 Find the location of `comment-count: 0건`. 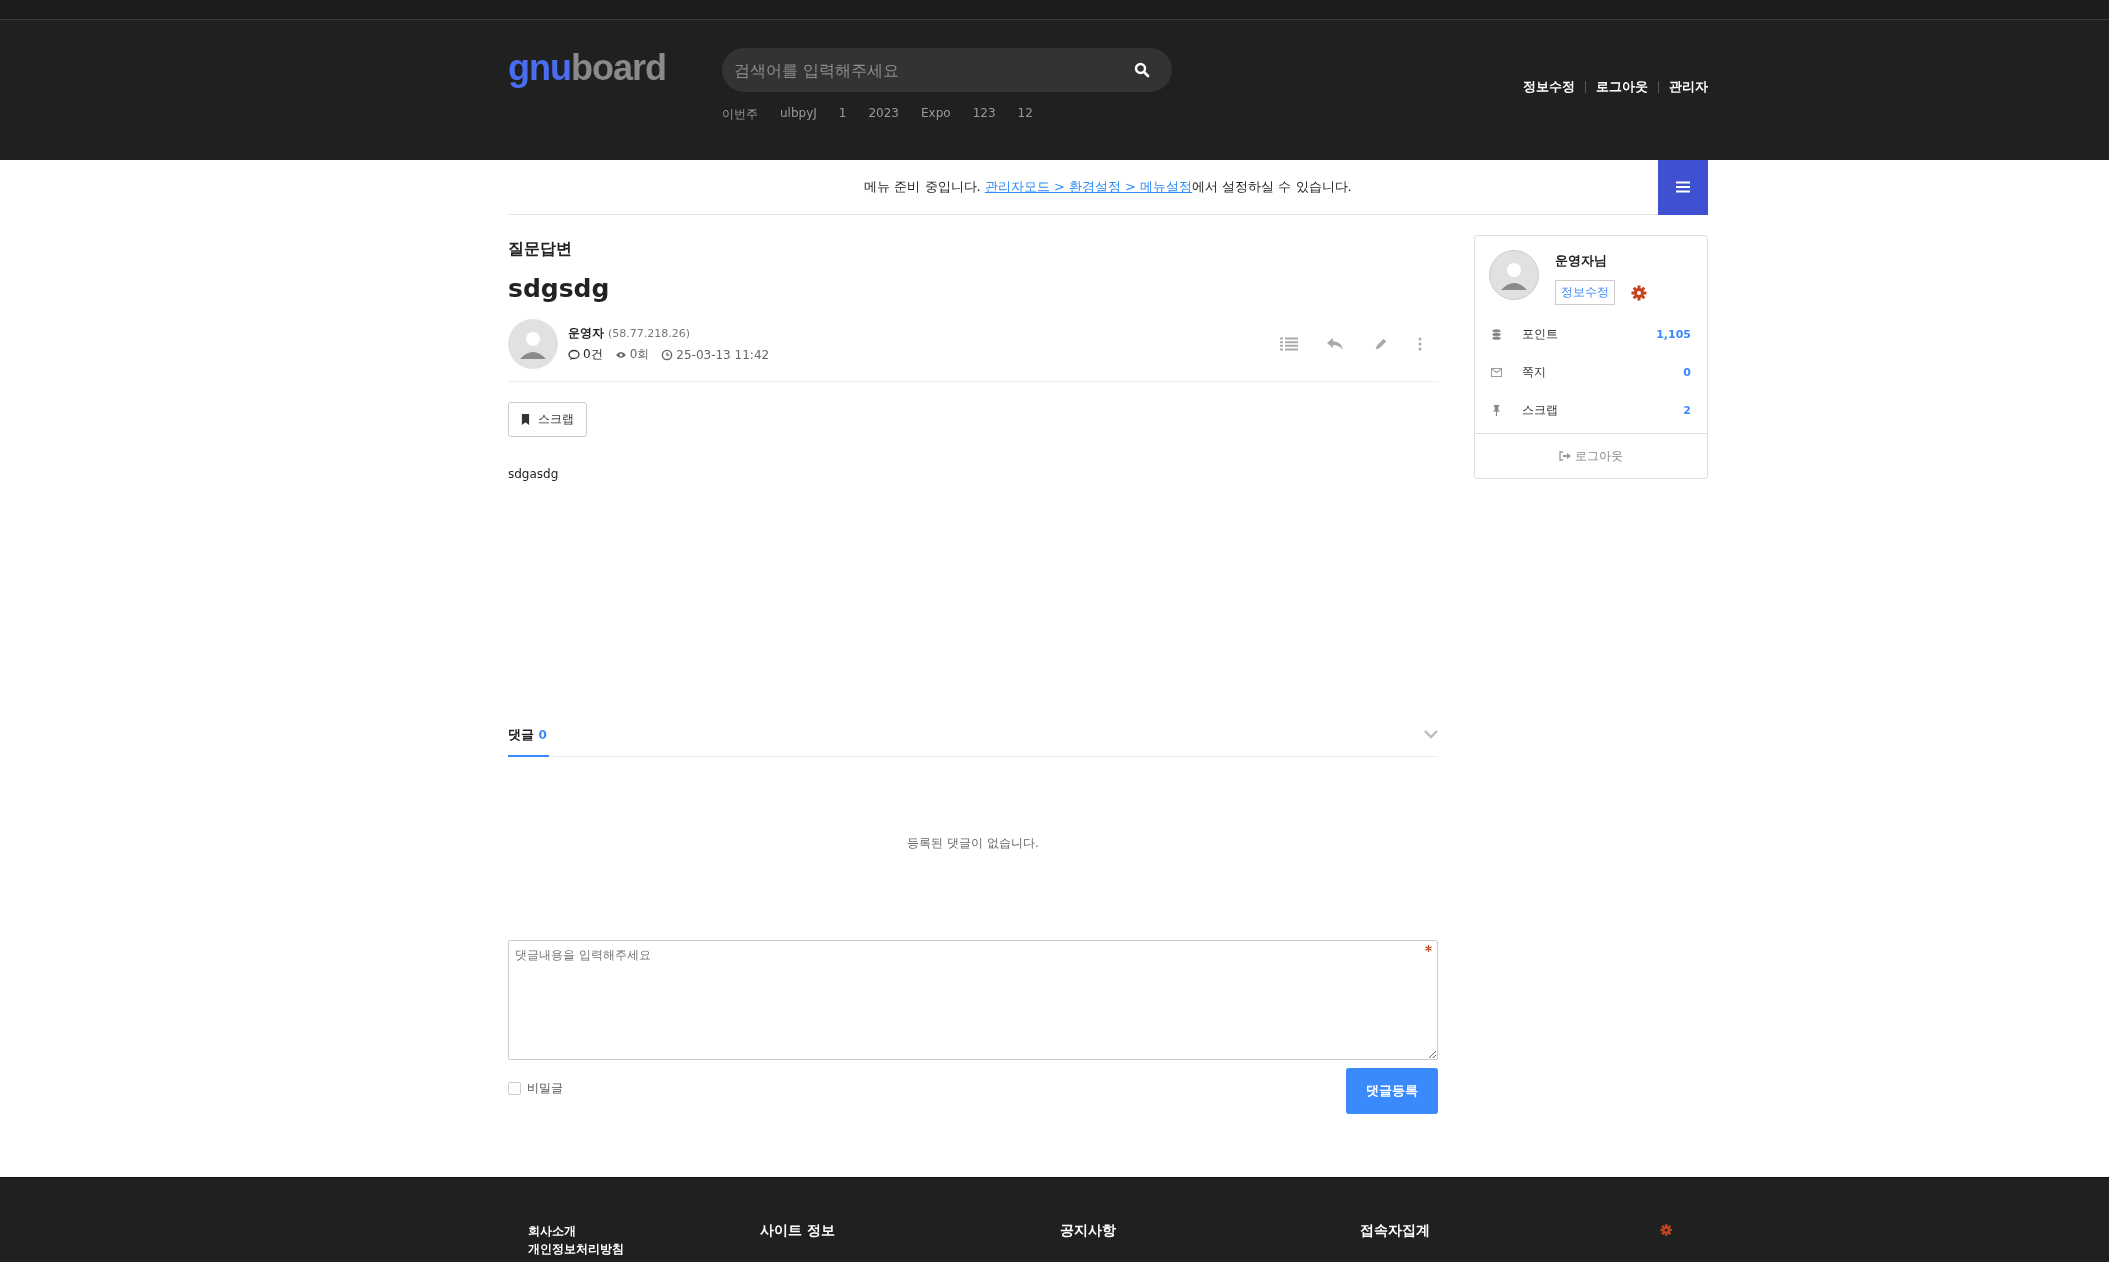

comment-count: 0건 is located at coordinates (593, 354).